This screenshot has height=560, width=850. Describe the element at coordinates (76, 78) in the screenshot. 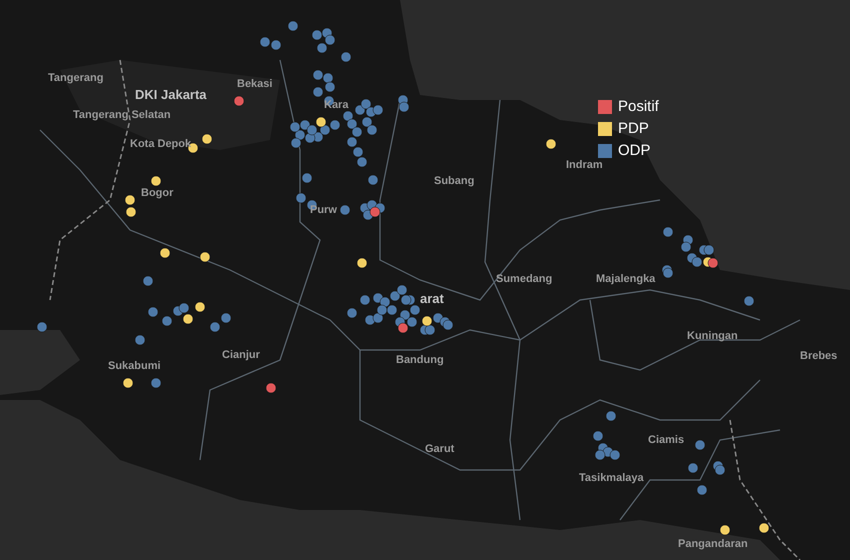

I see `place-label: Tangerang` at that location.